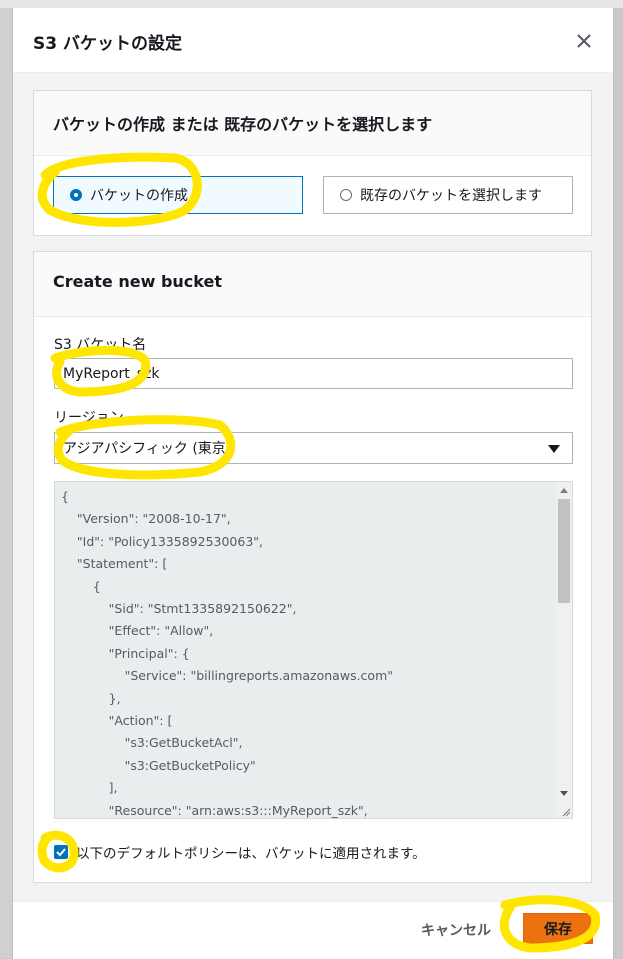 This screenshot has width=623, height=959. I want to click on default-policy-label: 以下のデフォルトポリシーは、バケットに適用されます。, so click(251, 854).